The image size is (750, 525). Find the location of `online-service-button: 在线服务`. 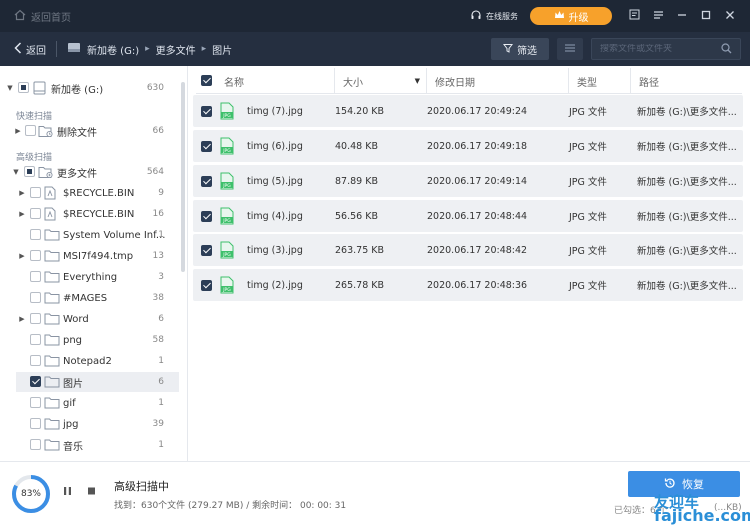

online-service-button: 在线服务 is located at coordinates (494, 16).